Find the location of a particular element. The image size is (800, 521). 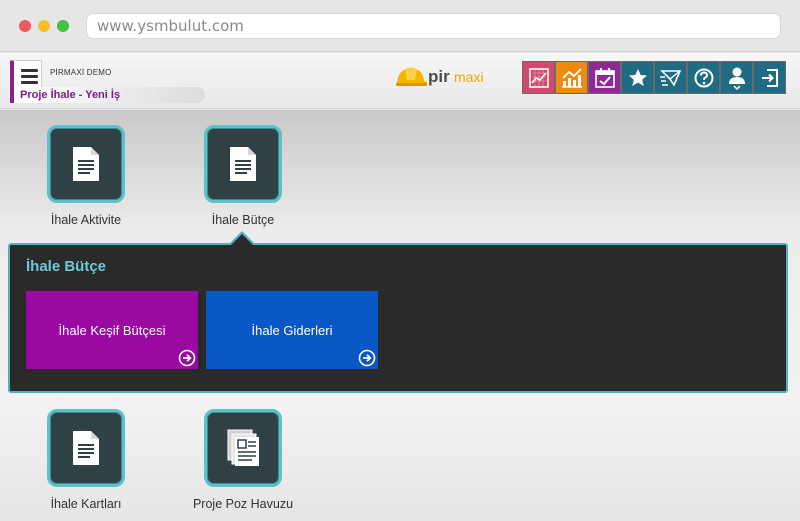

module-ihale-kartlari: İhale Kartları is located at coordinates (86, 460).